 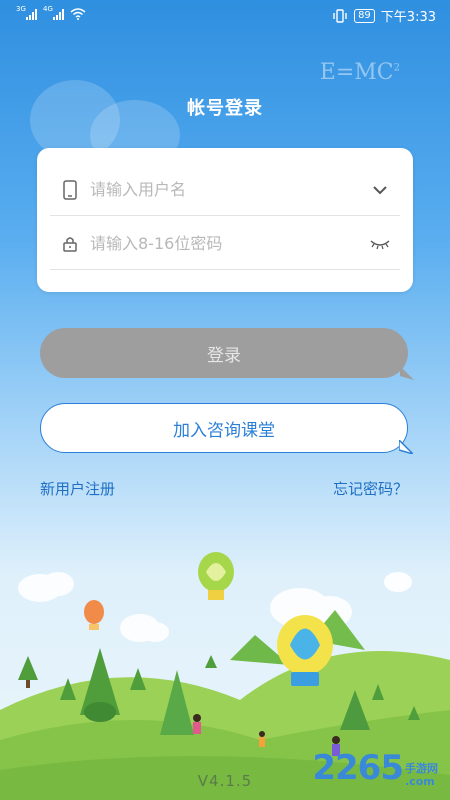 What do you see at coordinates (225, 16) in the screenshot?
I see `status-bar: 3G 4G 89 下午3:33` at bounding box center [225, 16].